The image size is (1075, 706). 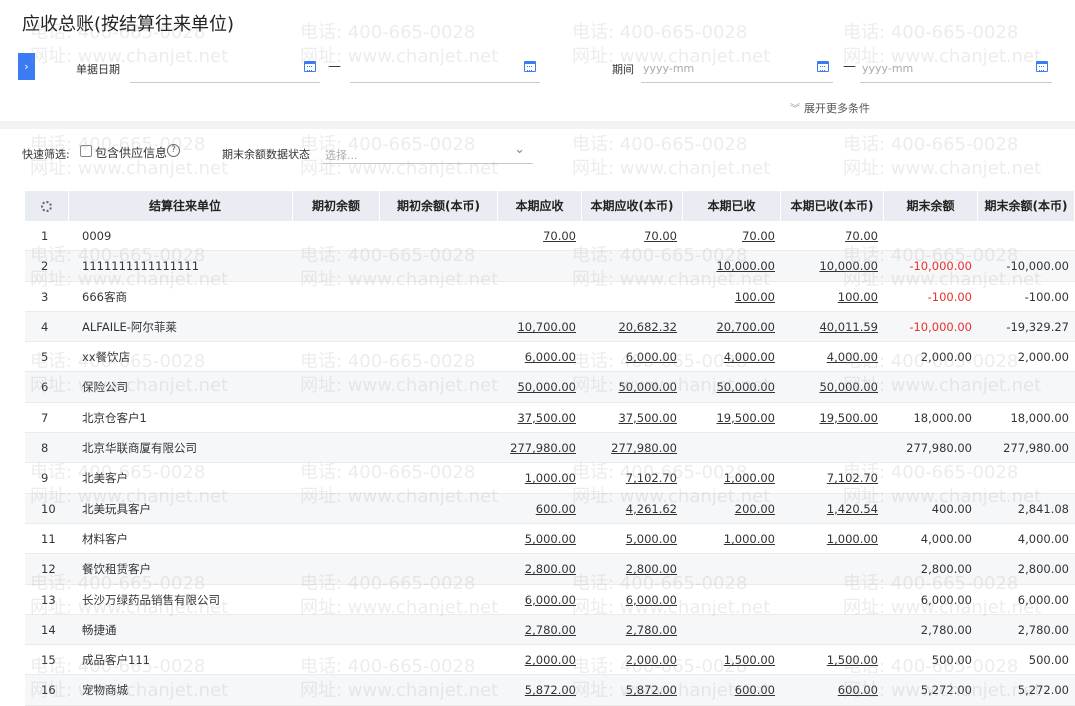 What do you see at coordinates (832, 236) in the screenshot?
I see `cell-current-received-lc: 70.00` at bounding box center [832, 236].